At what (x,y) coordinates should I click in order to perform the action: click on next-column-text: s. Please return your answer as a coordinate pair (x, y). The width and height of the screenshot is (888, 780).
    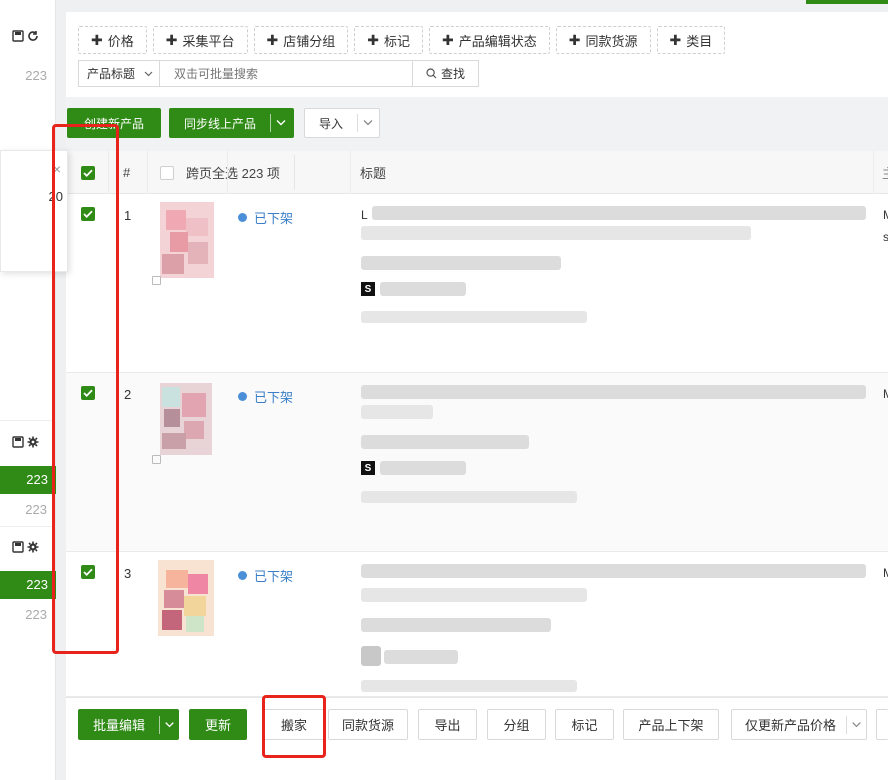
    Looking at the image, I should click on (885, 237).